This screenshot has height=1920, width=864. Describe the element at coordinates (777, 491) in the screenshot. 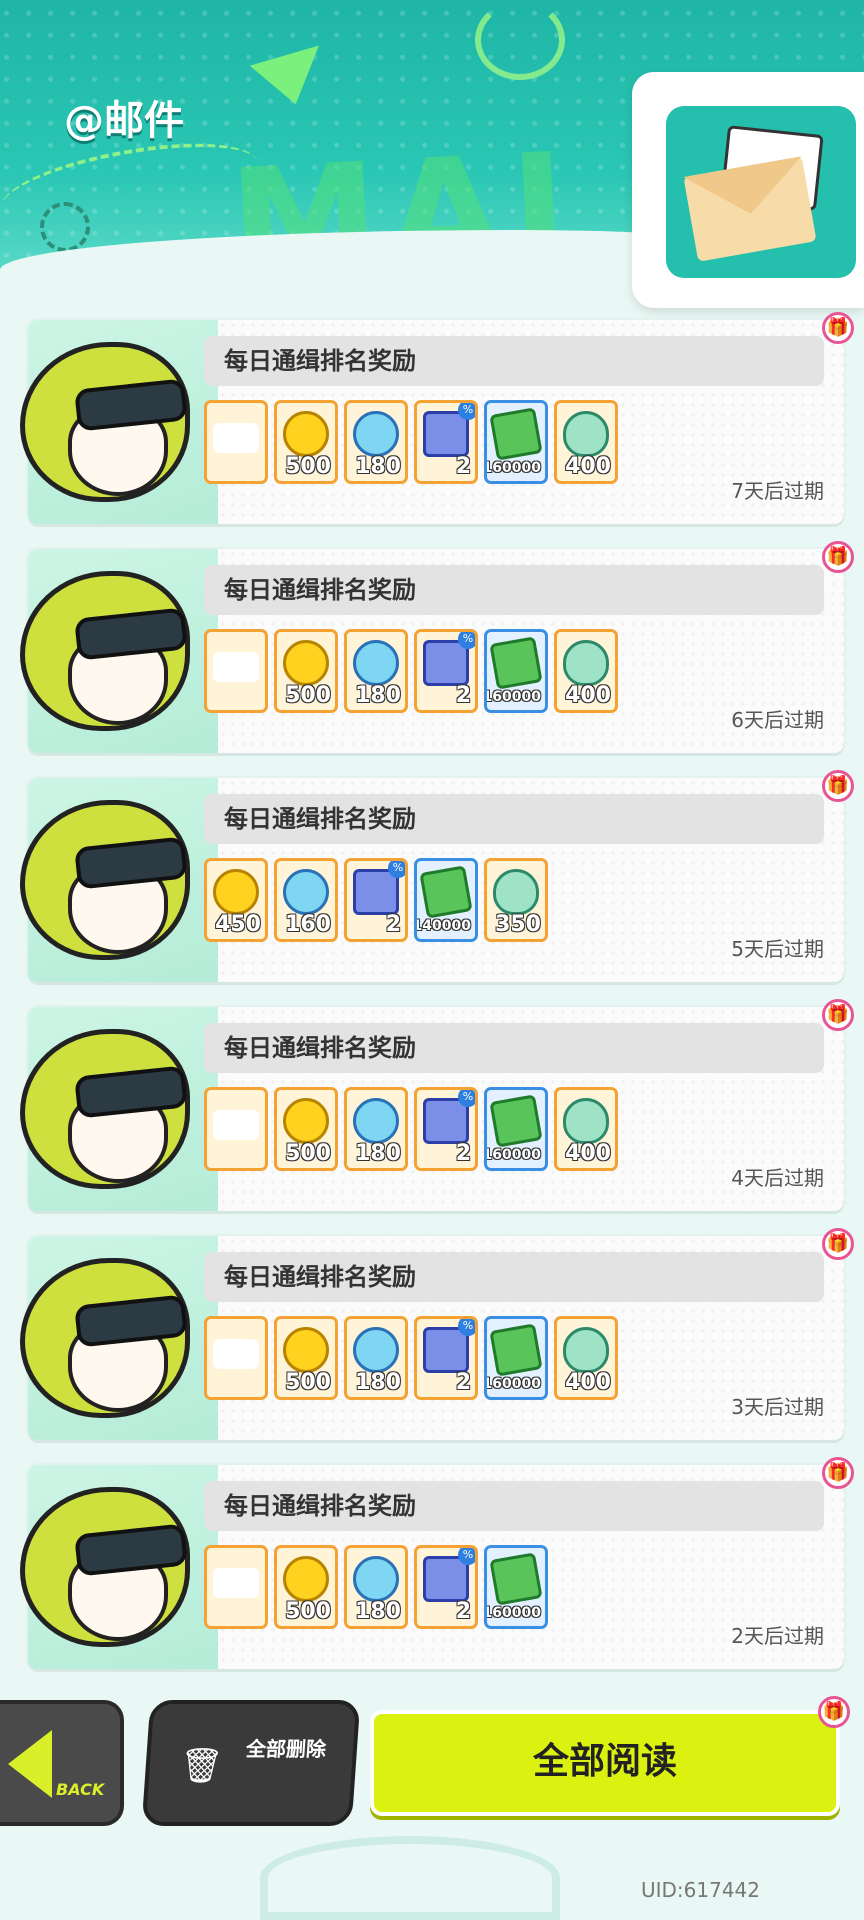

I see `mail-expiry: 7天后过期` at that location.